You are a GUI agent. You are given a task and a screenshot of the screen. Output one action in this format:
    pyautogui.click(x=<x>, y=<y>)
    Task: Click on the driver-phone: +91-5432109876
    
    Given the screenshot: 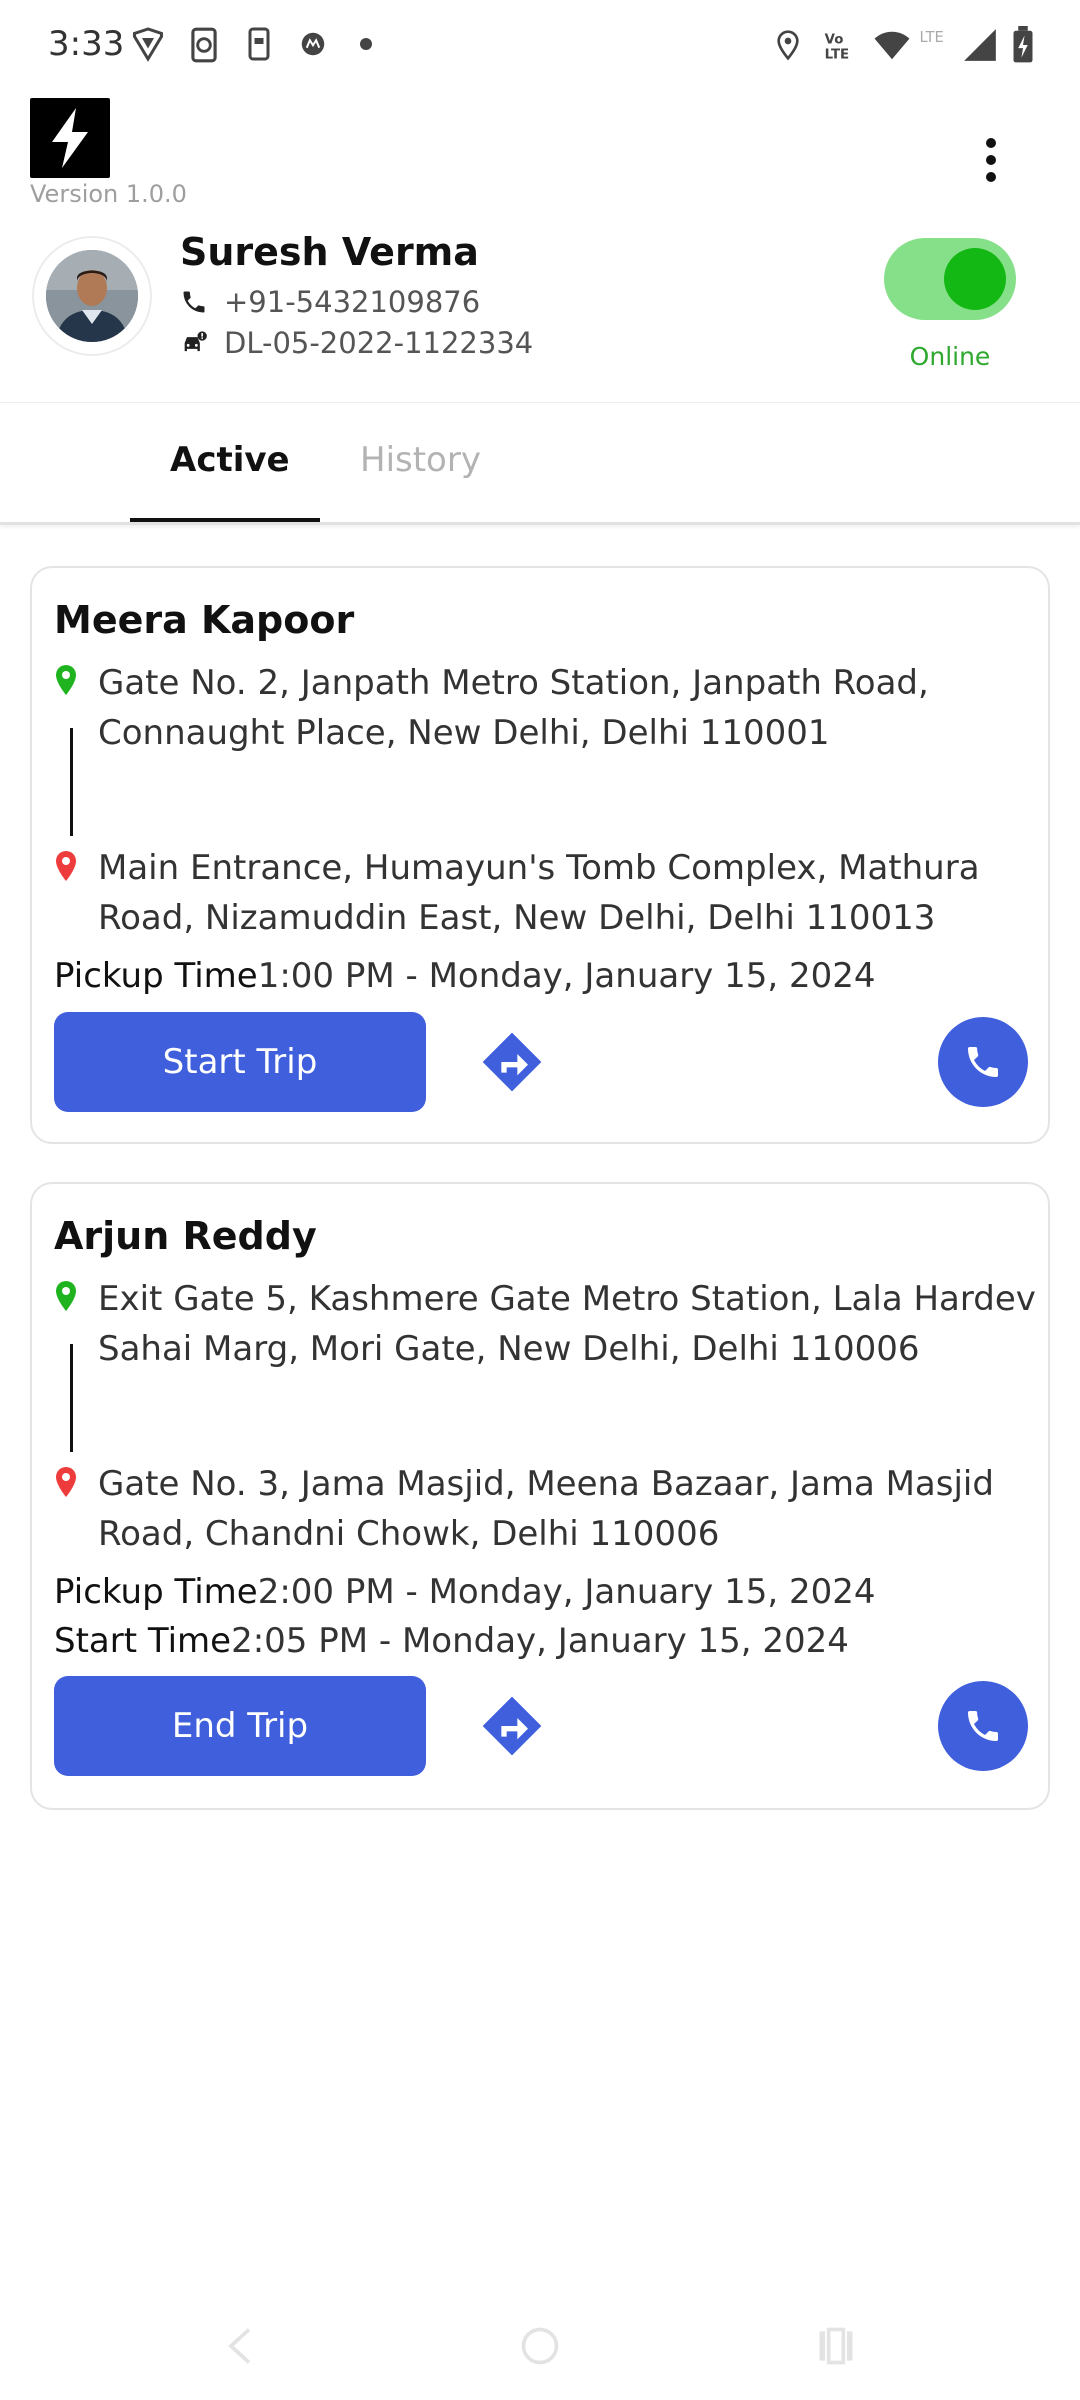 What is the action you would take?
    pyautogui.click(x=352, y=302)
    